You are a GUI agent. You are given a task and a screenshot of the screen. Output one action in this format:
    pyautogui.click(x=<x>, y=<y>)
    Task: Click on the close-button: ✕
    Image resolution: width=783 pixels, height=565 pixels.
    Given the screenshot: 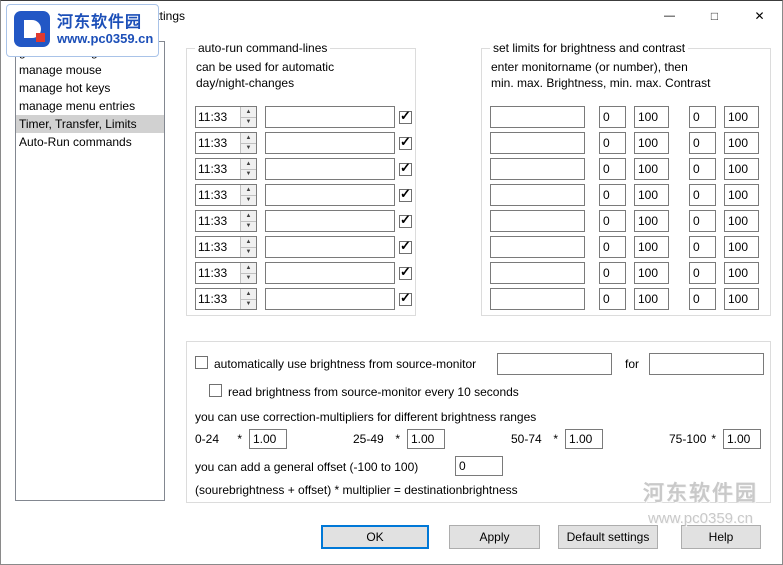 What is the action you would take?
    pyautogui.click(x=759, y=16)
    